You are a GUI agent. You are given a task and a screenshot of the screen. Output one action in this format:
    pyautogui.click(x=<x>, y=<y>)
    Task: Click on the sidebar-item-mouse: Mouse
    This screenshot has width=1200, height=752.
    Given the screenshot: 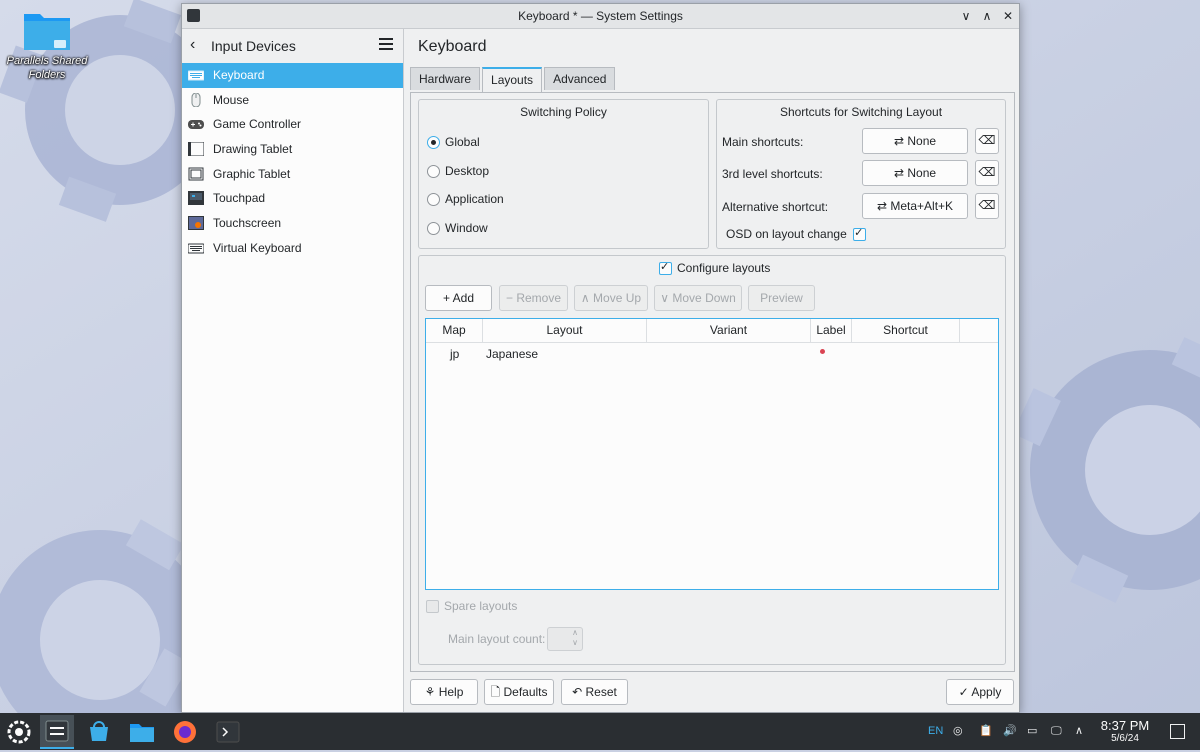 What is the action you would take?
    pyautogui.click(x=292, y=100)
    